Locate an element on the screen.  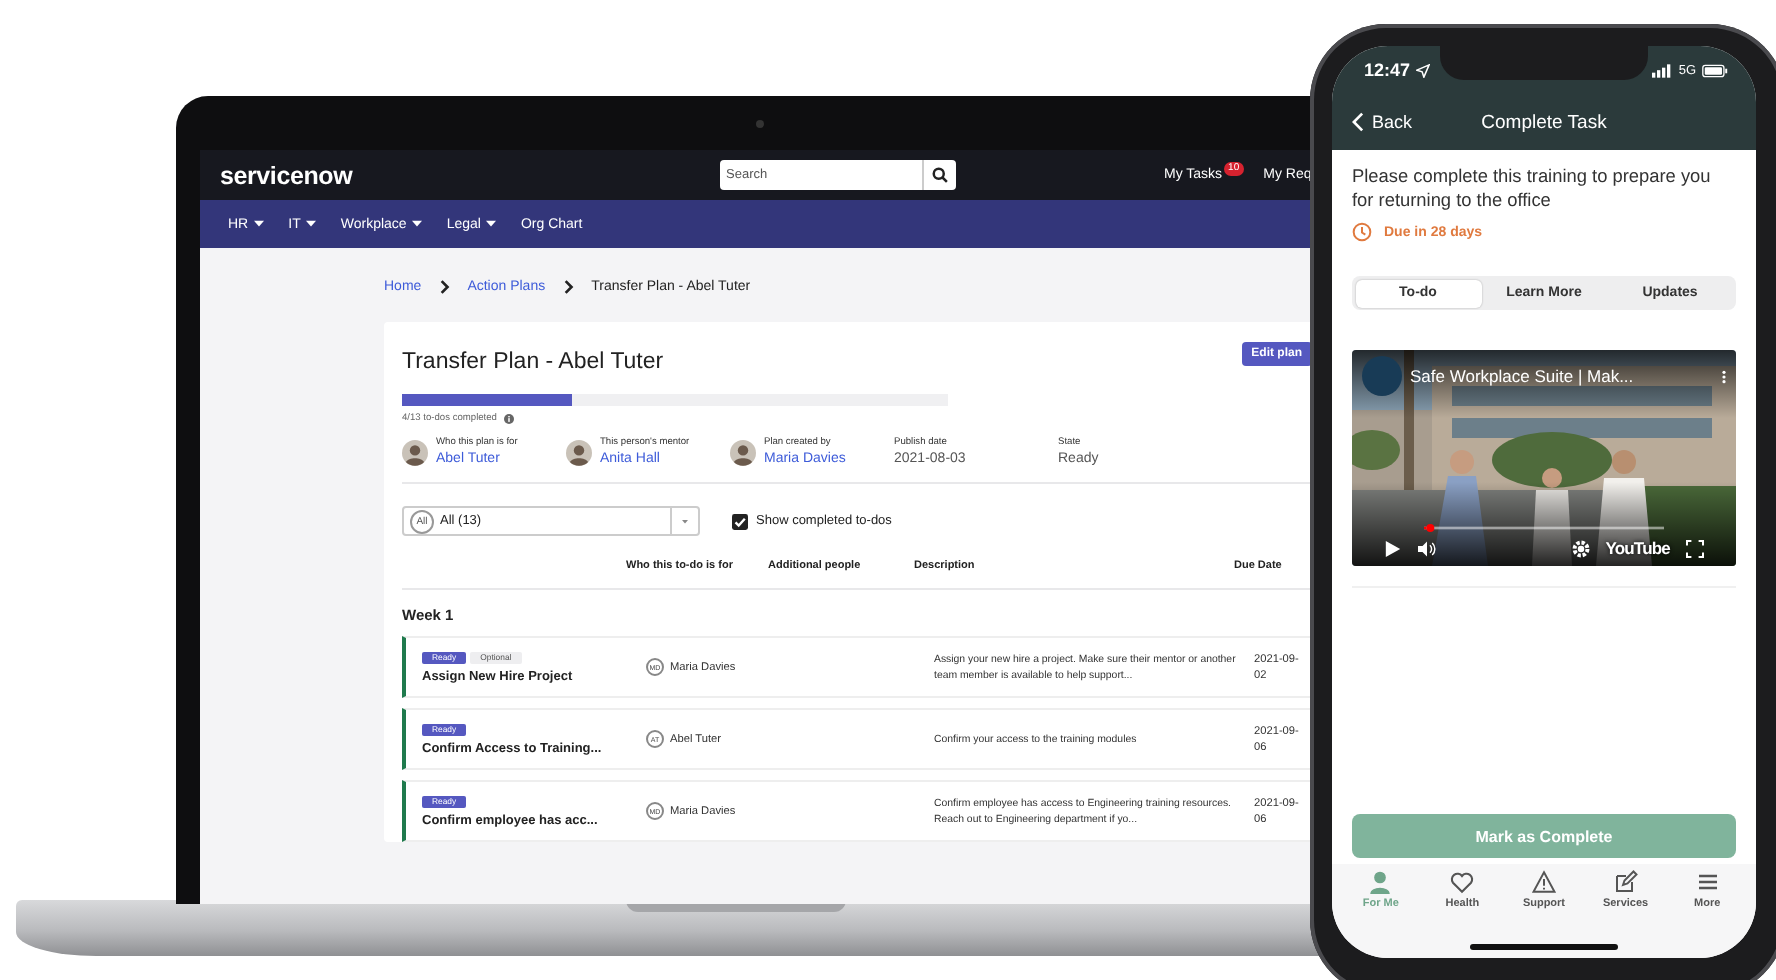
clock-icon is located at coordinates (1362, 232).